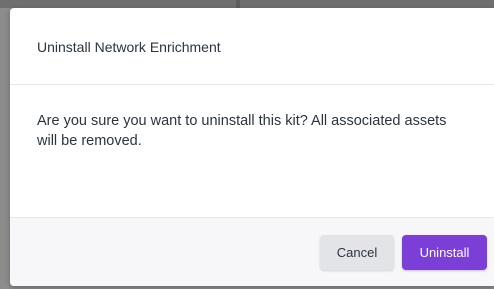 This screenshot has height=289, width=494. I want to click on backdrop-page-strip, so click(247, 4).